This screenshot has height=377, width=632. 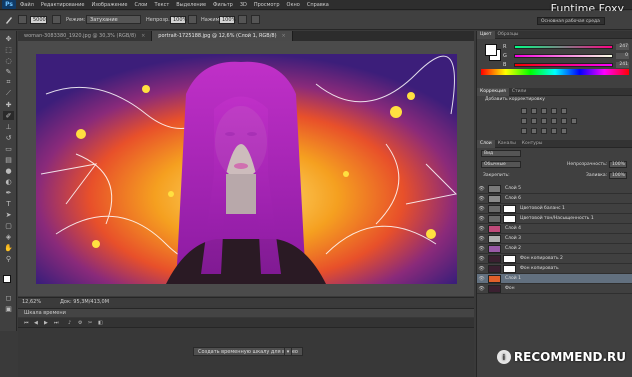 What do you see at coordinates (501, 164) in the screenshot?
I see `blend-mode-select: Обычные` at bounding box center [501, 164].